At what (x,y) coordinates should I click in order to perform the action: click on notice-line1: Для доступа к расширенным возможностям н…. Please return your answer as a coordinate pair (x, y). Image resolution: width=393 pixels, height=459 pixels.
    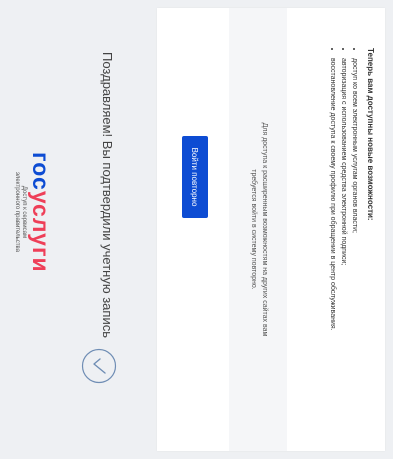
    Looking at the image, I should click on (264, 229).